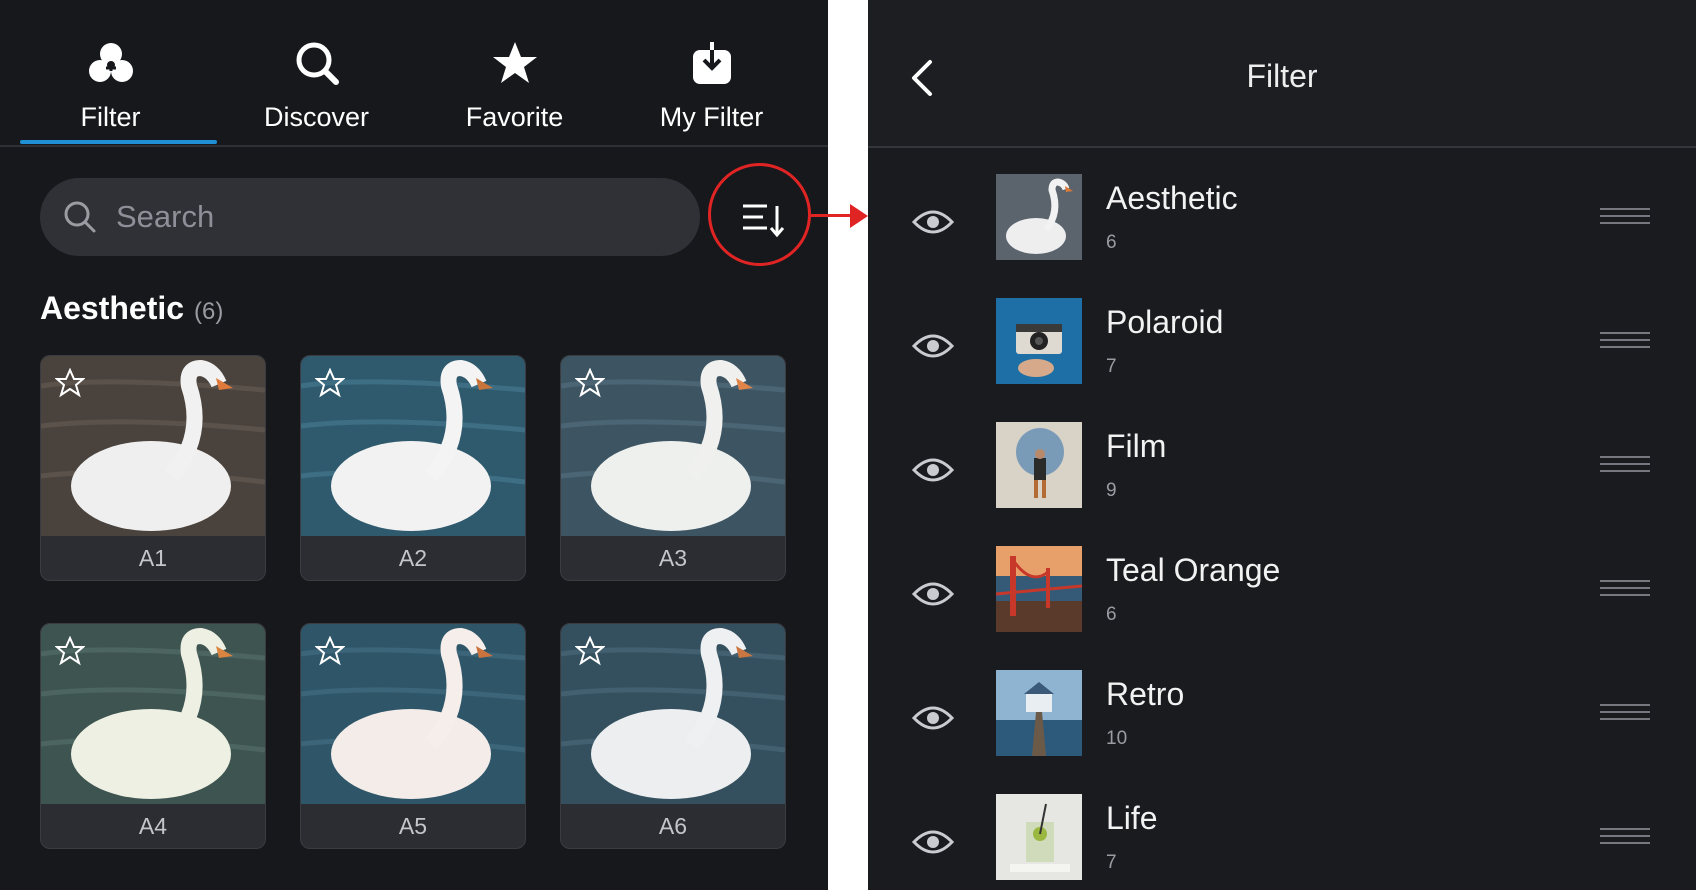  I want to click on filter-card-a5: A5, so click(413, 736).